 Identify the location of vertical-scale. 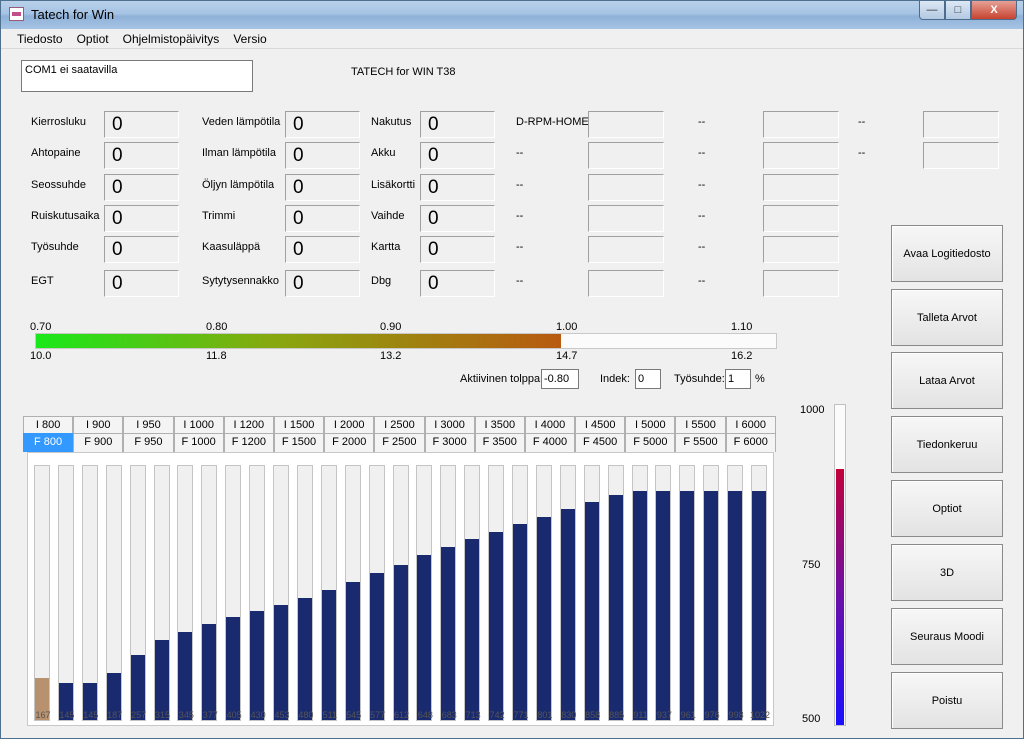
(840, 565).